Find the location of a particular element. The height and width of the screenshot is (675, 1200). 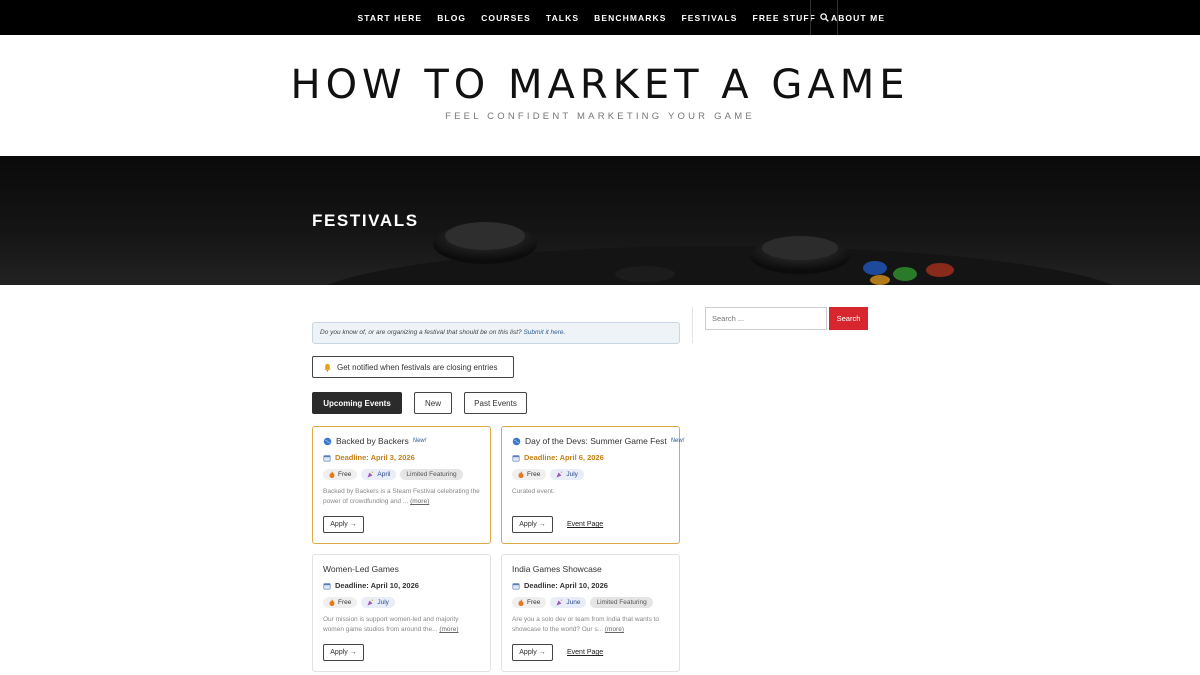

bell-icon is located at coordinates (327, 367).